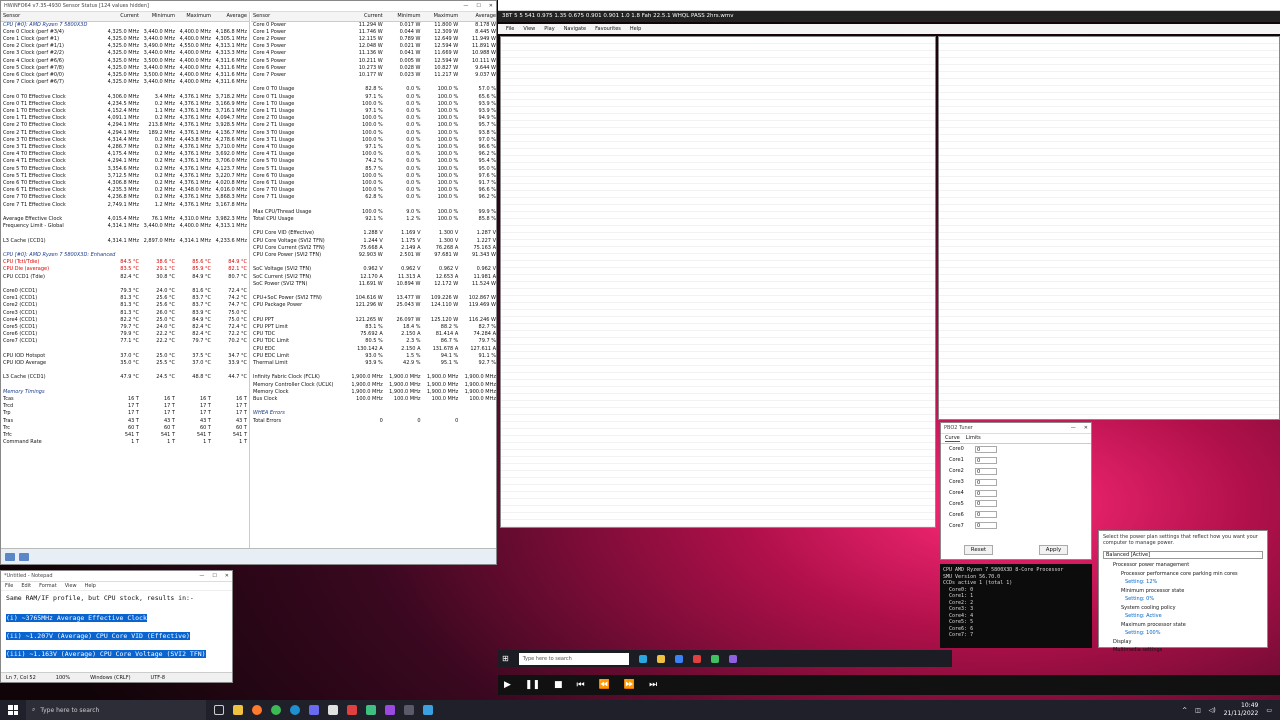 Image resolution: width=1280 pixels, height=720 pixels. Describe the element at coordinates (441, 17) in the screenshot. I see `column-header: Maximum` at that location.